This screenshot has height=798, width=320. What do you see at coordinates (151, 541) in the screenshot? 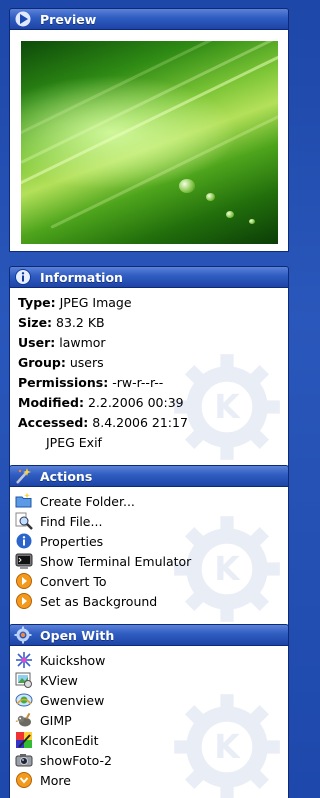
I see `action-properties: Properties` at bounding box center [151, 541].